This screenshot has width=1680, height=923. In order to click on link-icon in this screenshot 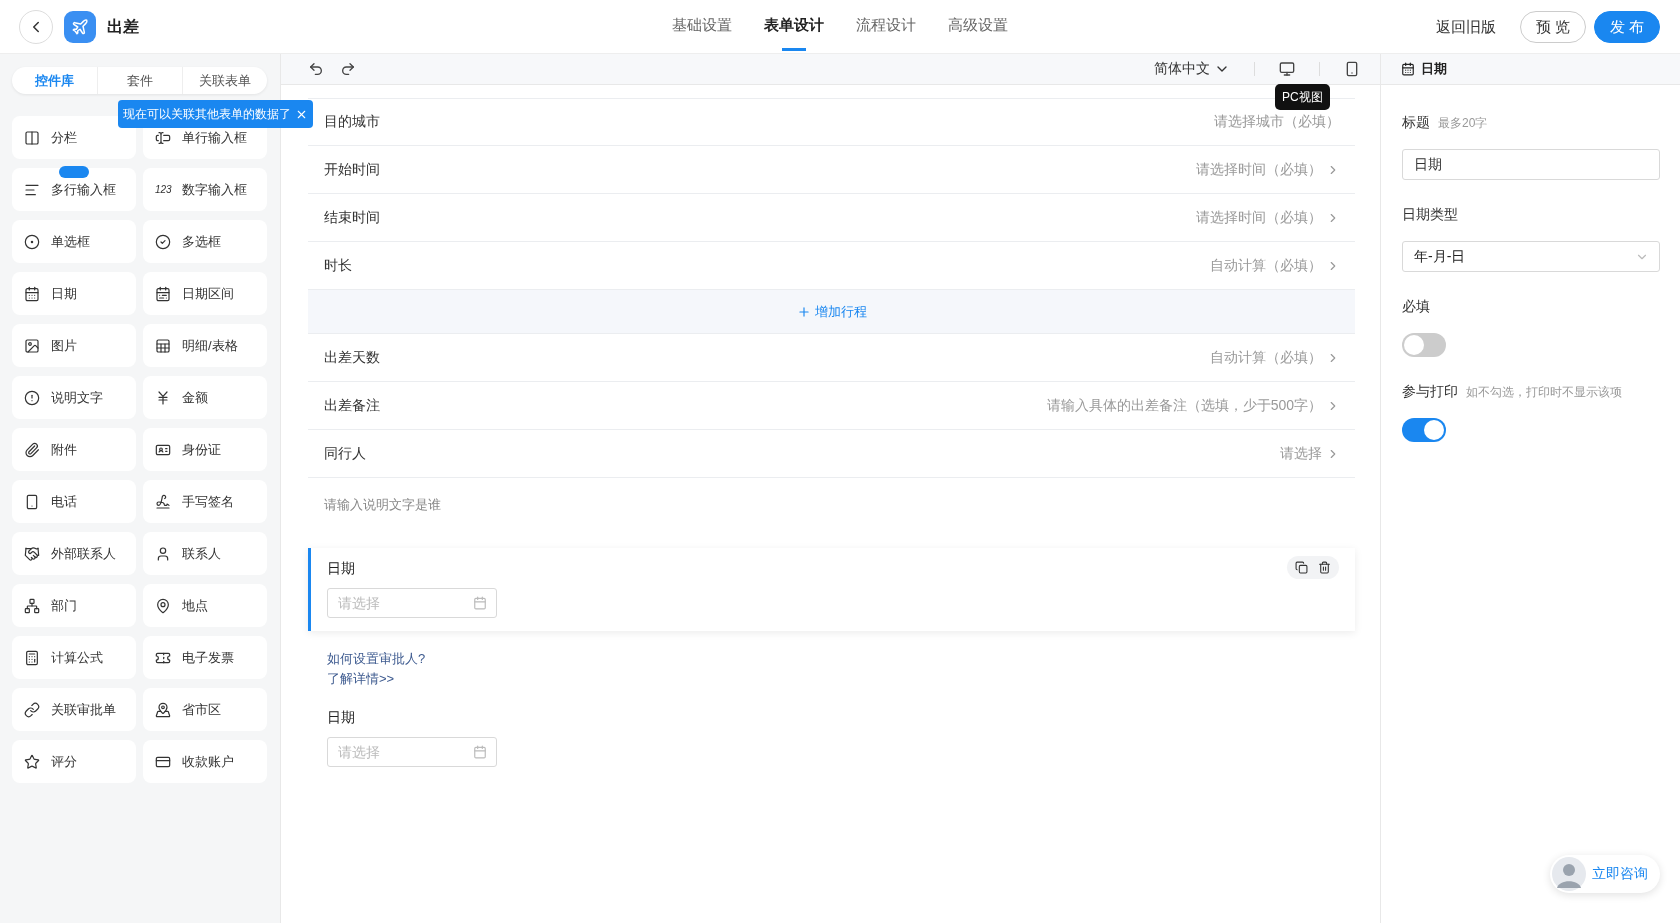, I will do `click(32, 709)`.